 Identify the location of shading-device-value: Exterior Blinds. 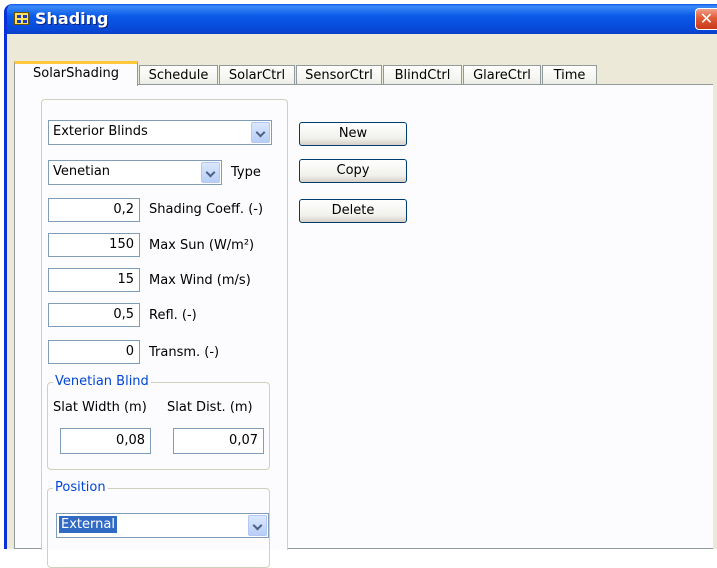
(100, 131).